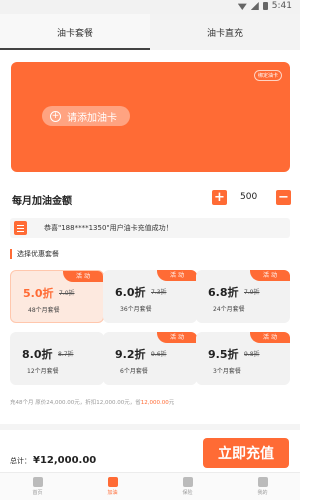 The image size is (320, 500). I want to click on nav-item-home: 首页, so click(37, 486).